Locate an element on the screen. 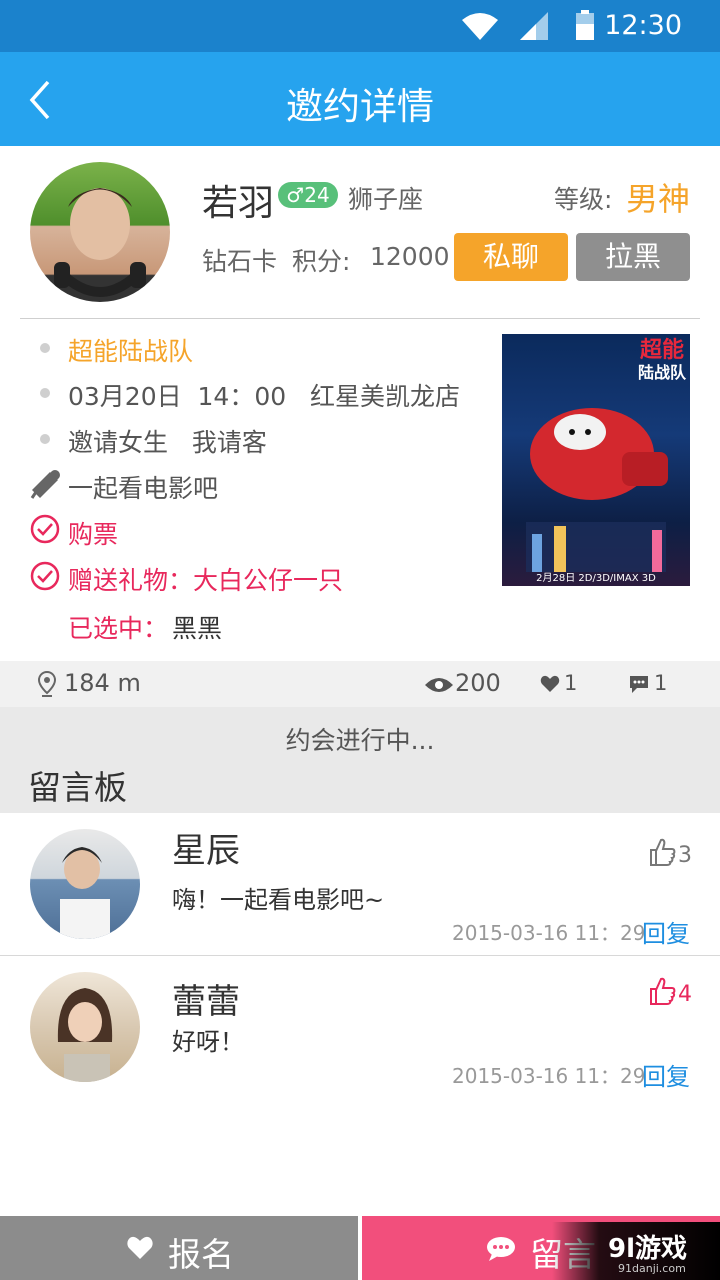  comment-item: 蕾蕾 4 好呀！ 2015-03-16 11：29 回复 is located at coordinates (360, 1027).